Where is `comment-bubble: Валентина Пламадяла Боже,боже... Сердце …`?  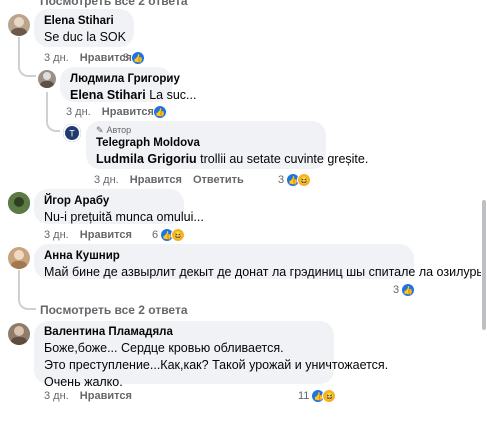
comment-bubble: Валентина Пламадяла Боже,боже... Сердце … is located at coordinates (211, 355).